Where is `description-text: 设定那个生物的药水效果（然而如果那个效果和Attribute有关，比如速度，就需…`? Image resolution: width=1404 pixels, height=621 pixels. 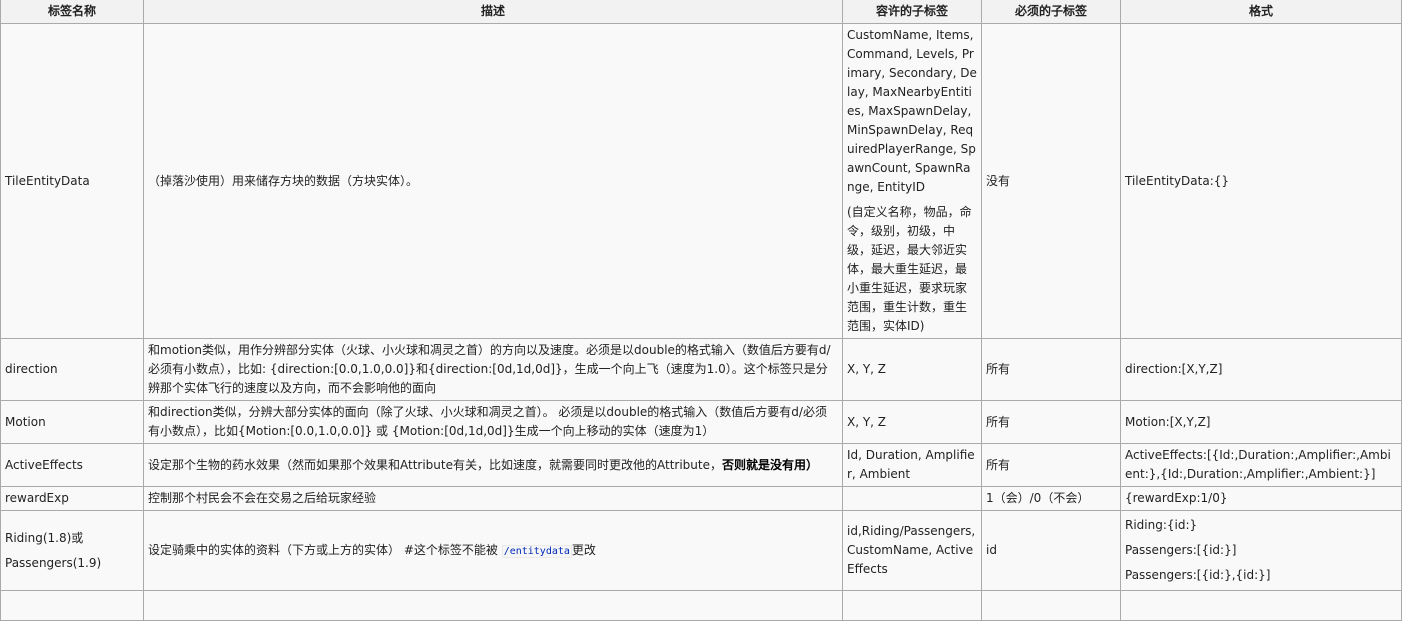 description-text: 设定那个生物的药水效果（然而如果那个效果和Attribute有关，比如速度，就需… is located at coordinates (435, 464).